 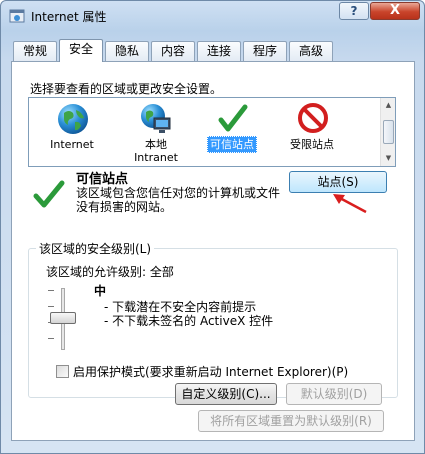 I want to click on checkmark-icon, so click(x=233, y=118).